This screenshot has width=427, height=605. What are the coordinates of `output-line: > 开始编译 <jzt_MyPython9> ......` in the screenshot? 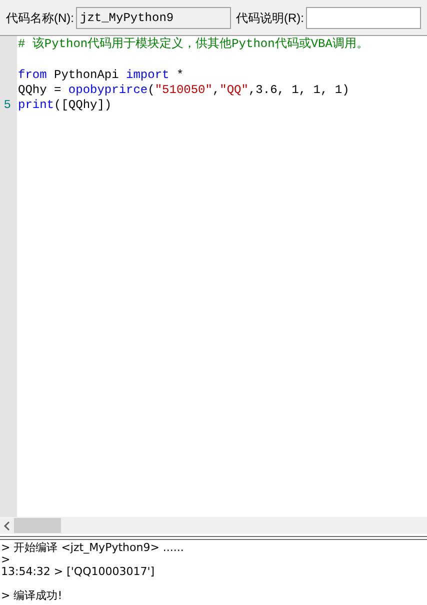 It's located at (93, 548).